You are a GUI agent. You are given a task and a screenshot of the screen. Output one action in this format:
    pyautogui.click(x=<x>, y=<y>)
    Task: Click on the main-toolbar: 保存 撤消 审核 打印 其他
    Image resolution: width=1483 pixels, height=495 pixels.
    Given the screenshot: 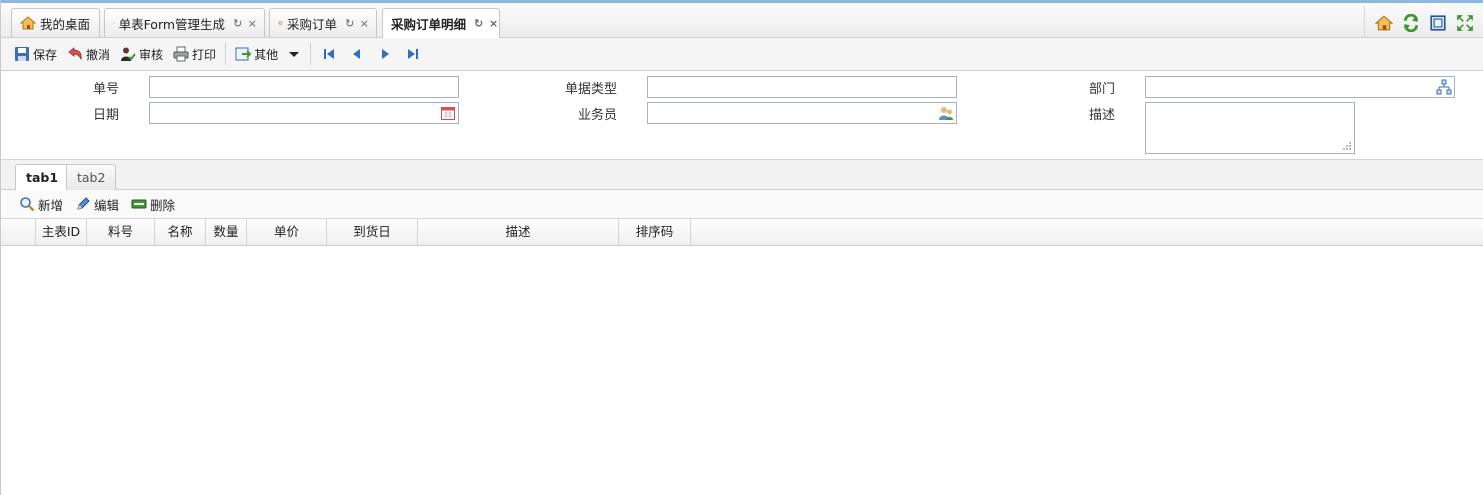 What is the action you would take?
    pyautogui.click(x=742, y=54)
    